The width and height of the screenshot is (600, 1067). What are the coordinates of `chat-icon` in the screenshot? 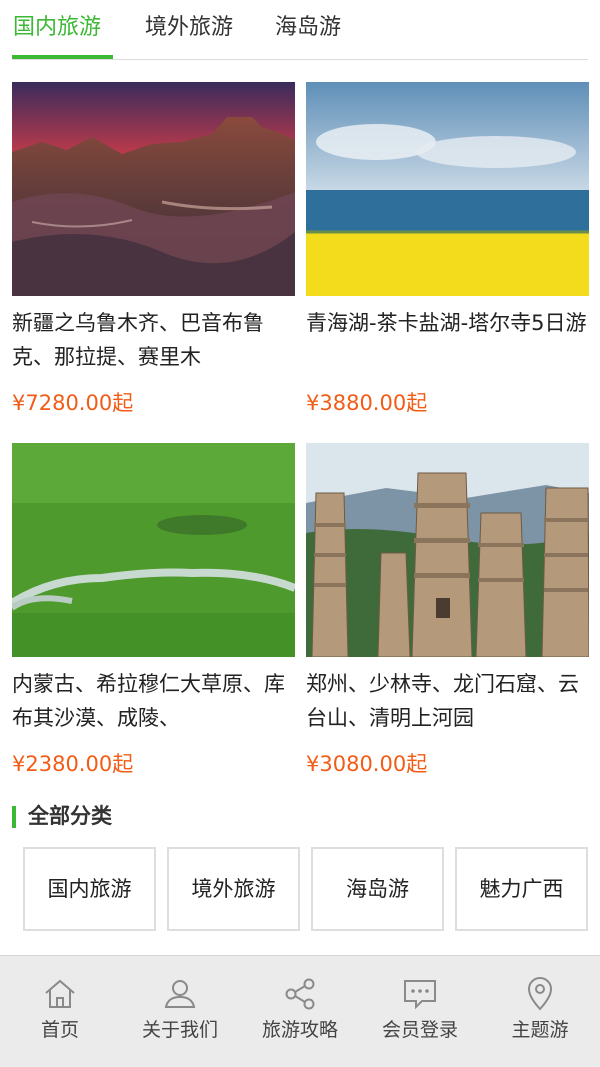 It's located at (420, 995).